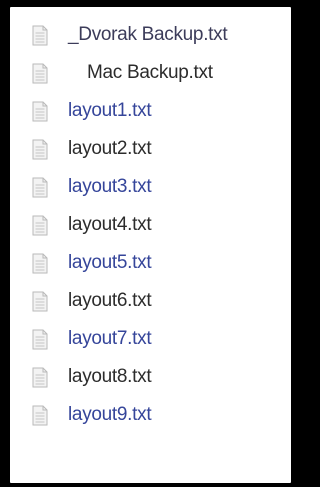 The width and height of the screenshot is (320, 487). I want to click on file-name: layout8.txt, so click(110, 376).